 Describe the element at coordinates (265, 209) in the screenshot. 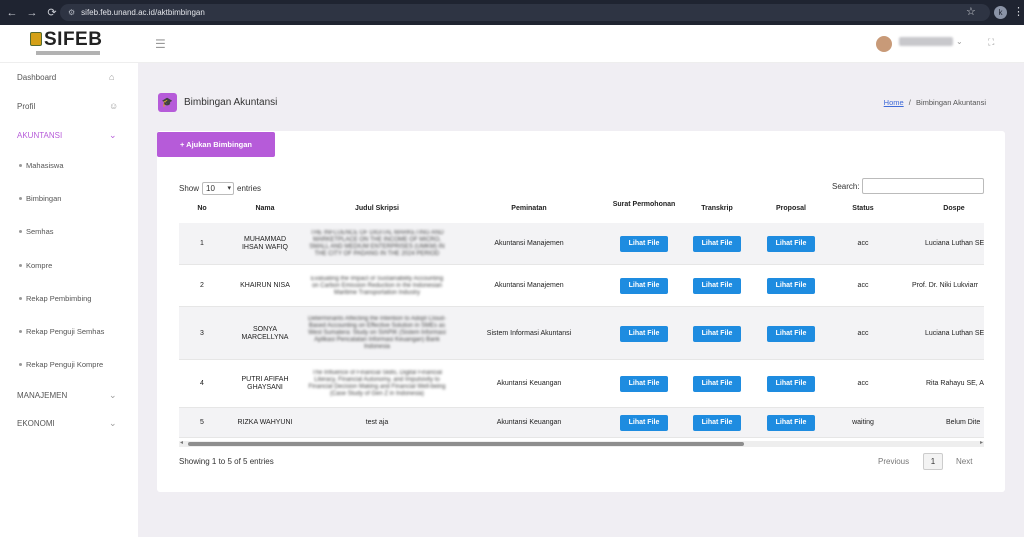

I see `col-header-nama: Nama` at that location.